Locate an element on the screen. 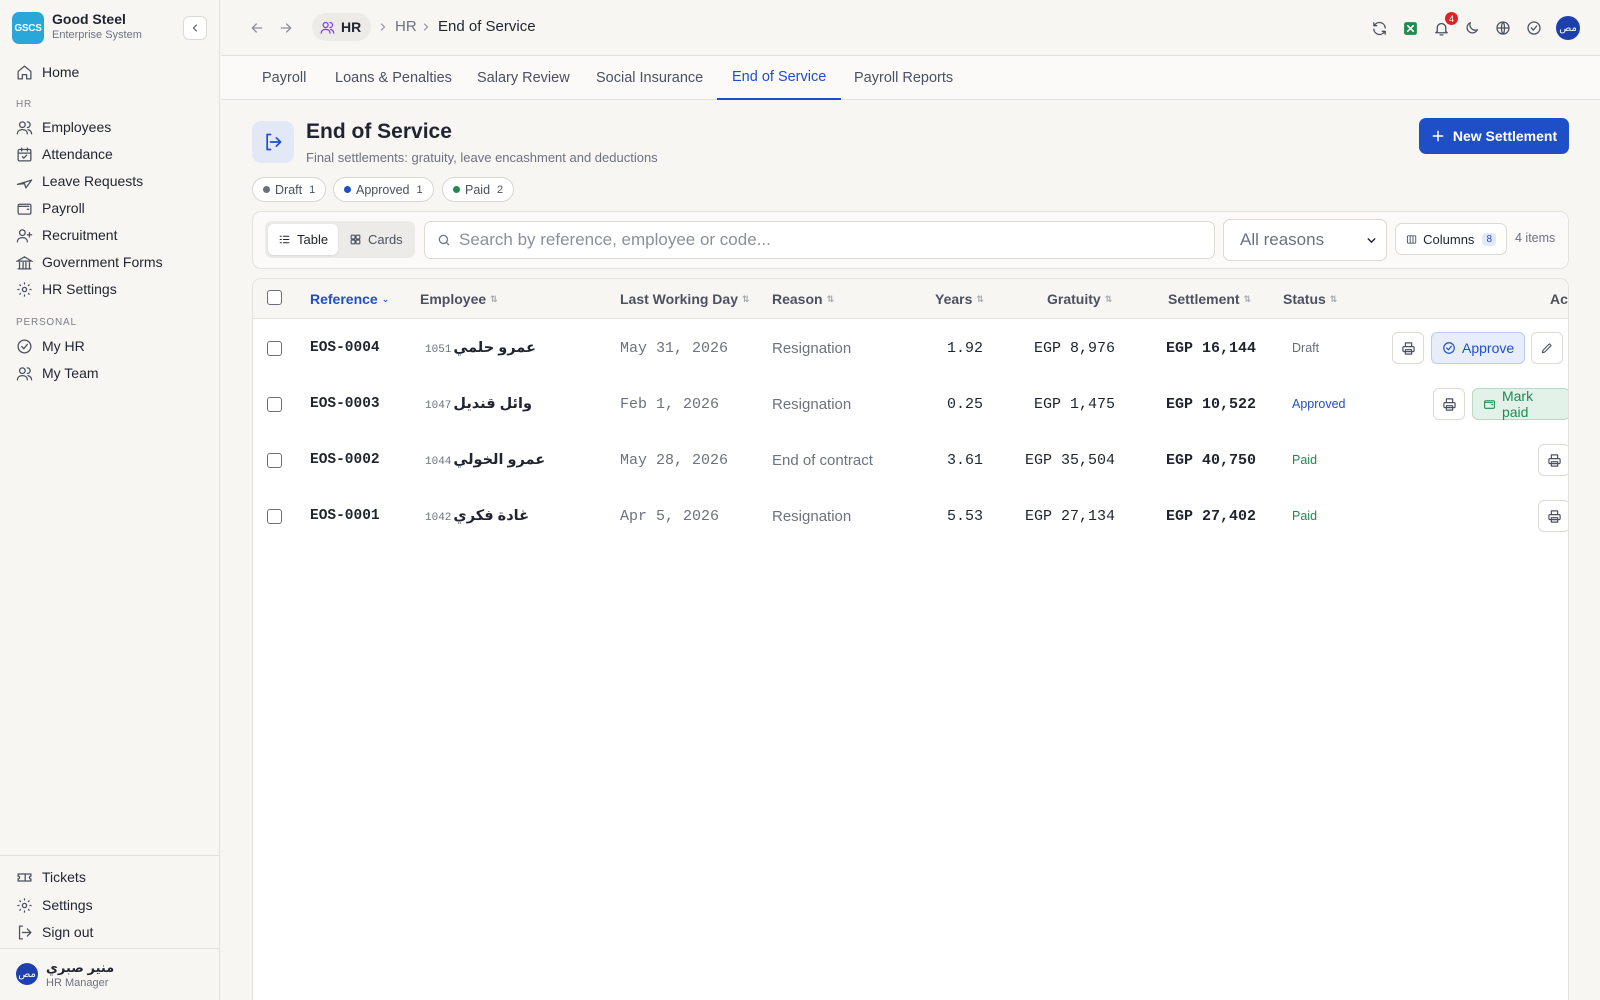 This screenshot has height=1000, width=1600. status-dot is located at coordinates (266, 189).